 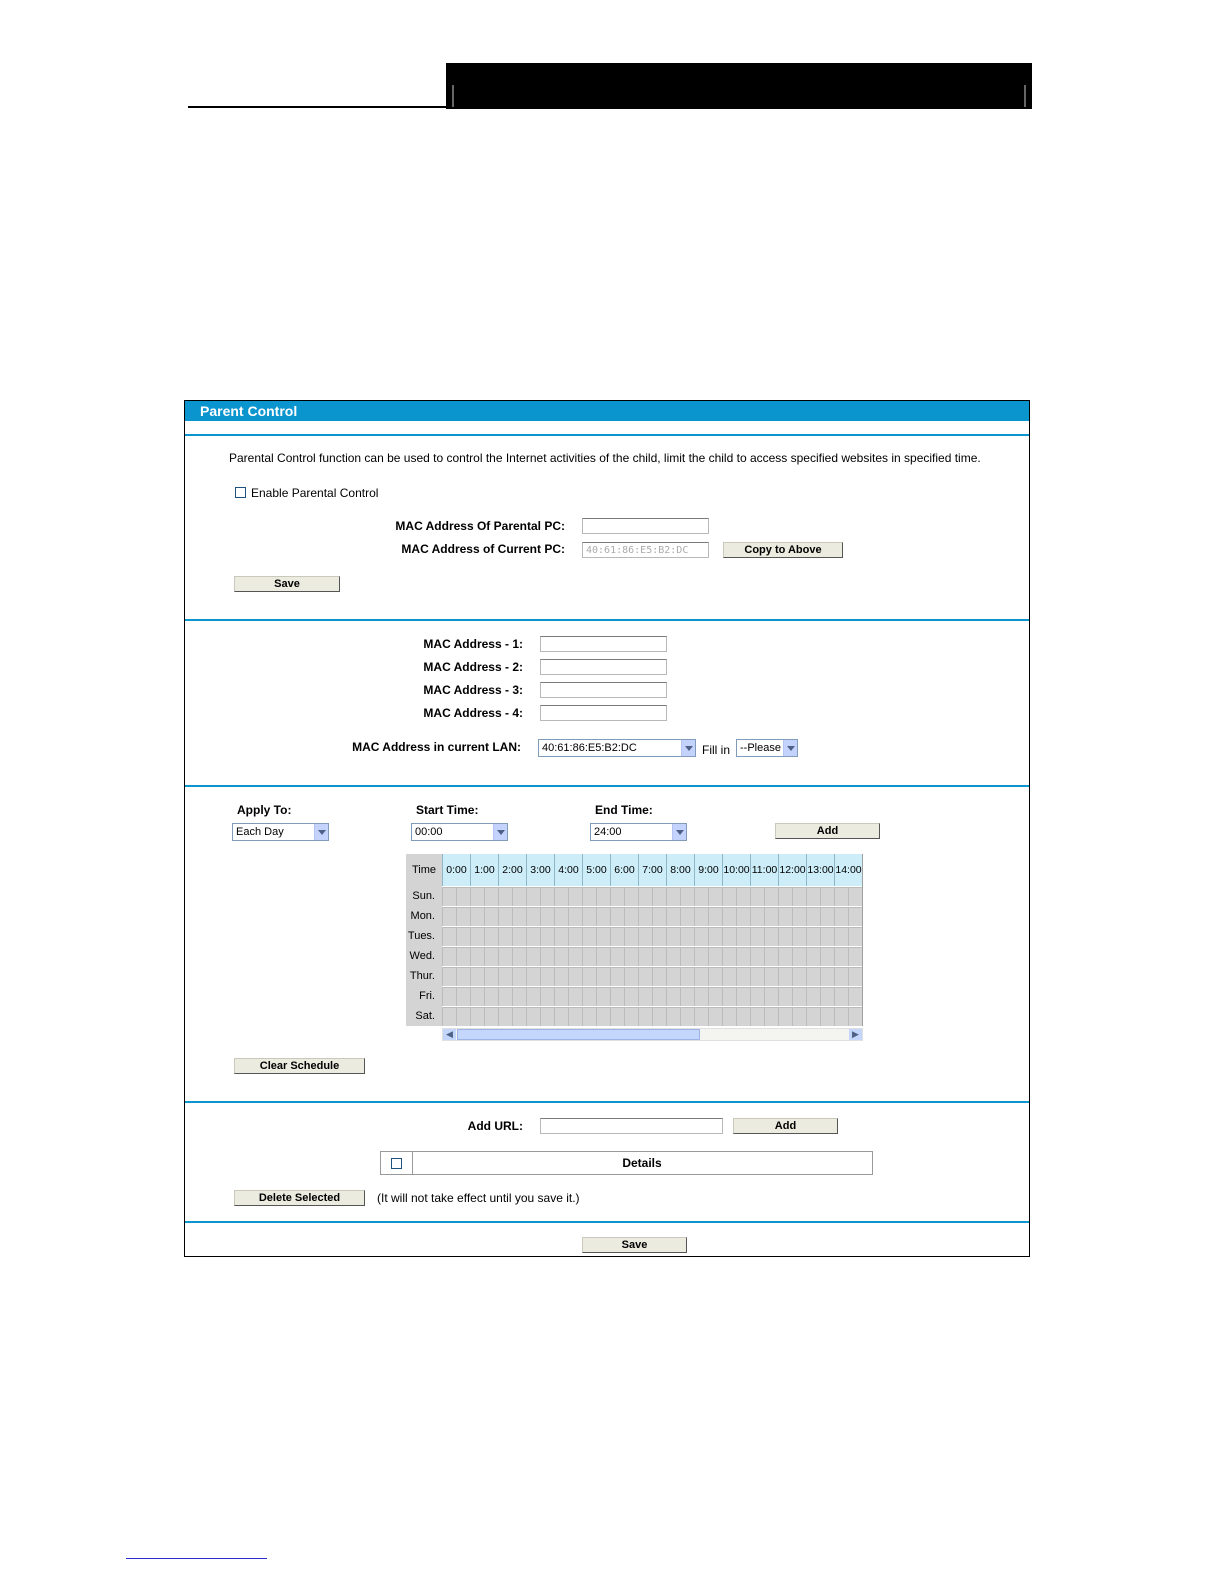 I want to click on add-url-button: Add, so click(x=785, y=1126).